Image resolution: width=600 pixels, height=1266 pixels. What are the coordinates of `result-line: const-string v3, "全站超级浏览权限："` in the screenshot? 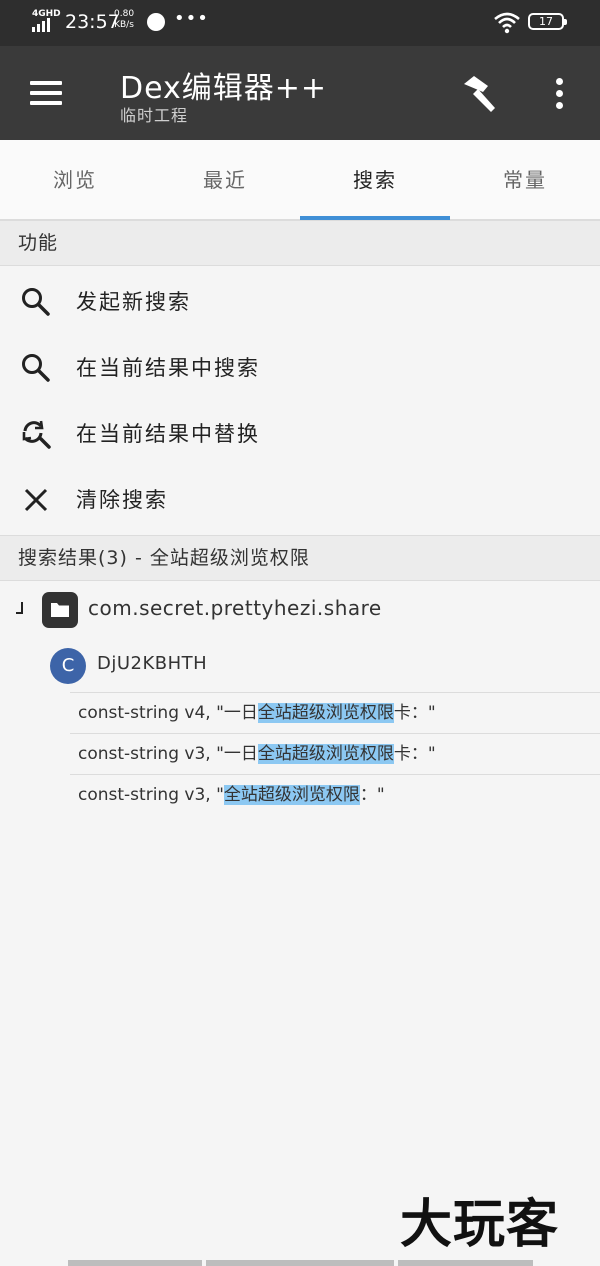 It's located at (335, 794).